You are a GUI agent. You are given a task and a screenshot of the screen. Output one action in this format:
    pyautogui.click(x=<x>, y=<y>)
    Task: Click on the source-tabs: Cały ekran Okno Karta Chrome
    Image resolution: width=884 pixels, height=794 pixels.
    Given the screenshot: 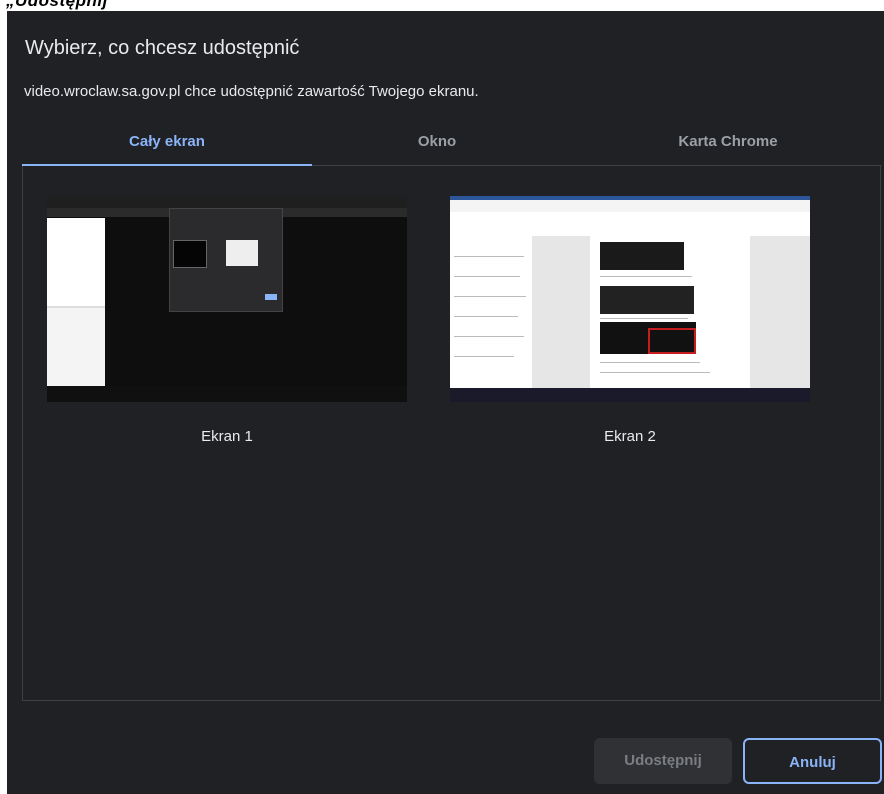 What is the action you would take?
    pyautogui.click(x=452, y=147)
    